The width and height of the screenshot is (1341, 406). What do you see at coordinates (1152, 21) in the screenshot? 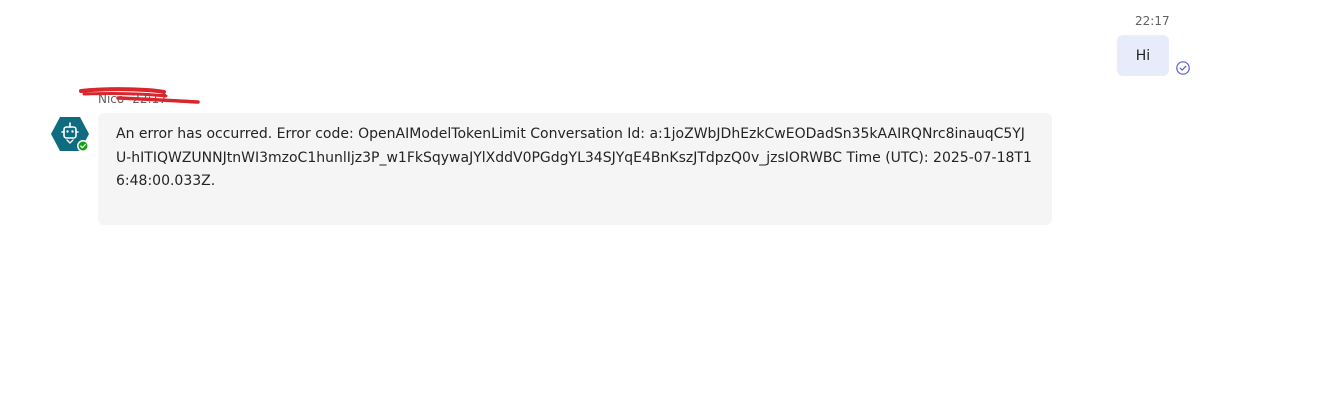
I see `outgoing-timestamp: 22:17` at bounding box center [1152, 21].